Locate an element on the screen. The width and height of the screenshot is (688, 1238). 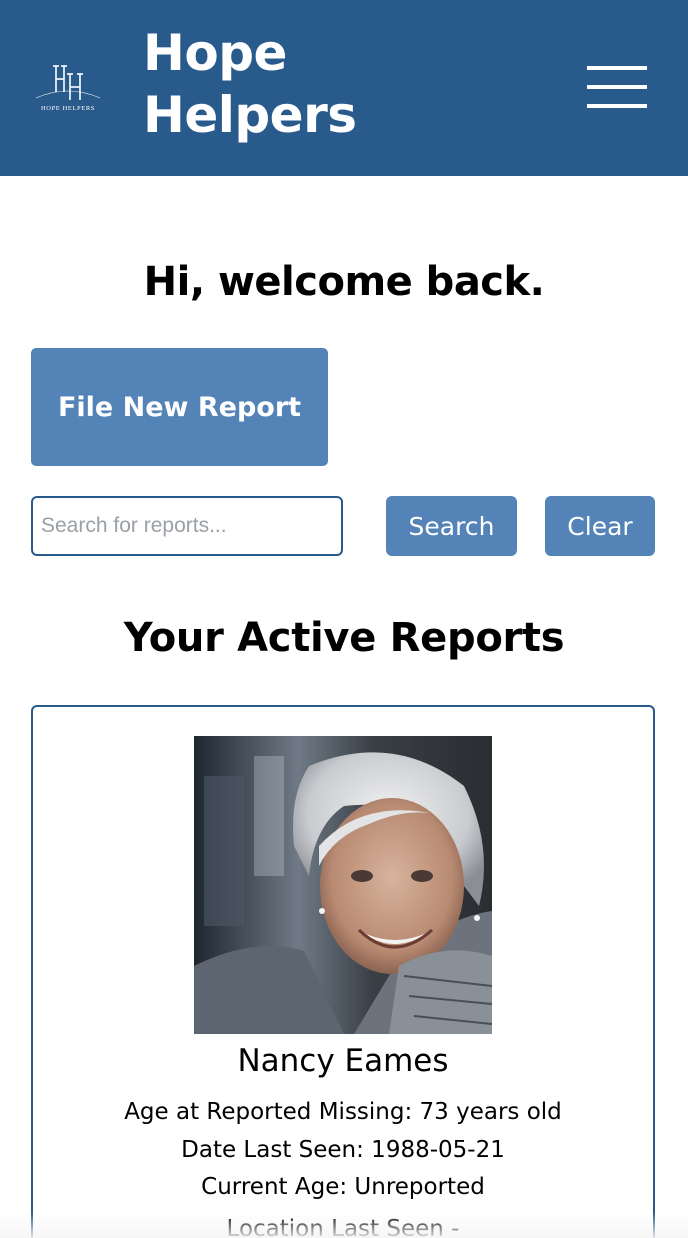
report-current-age: Current Age: Unreported is located at coordinates (343, 1187).